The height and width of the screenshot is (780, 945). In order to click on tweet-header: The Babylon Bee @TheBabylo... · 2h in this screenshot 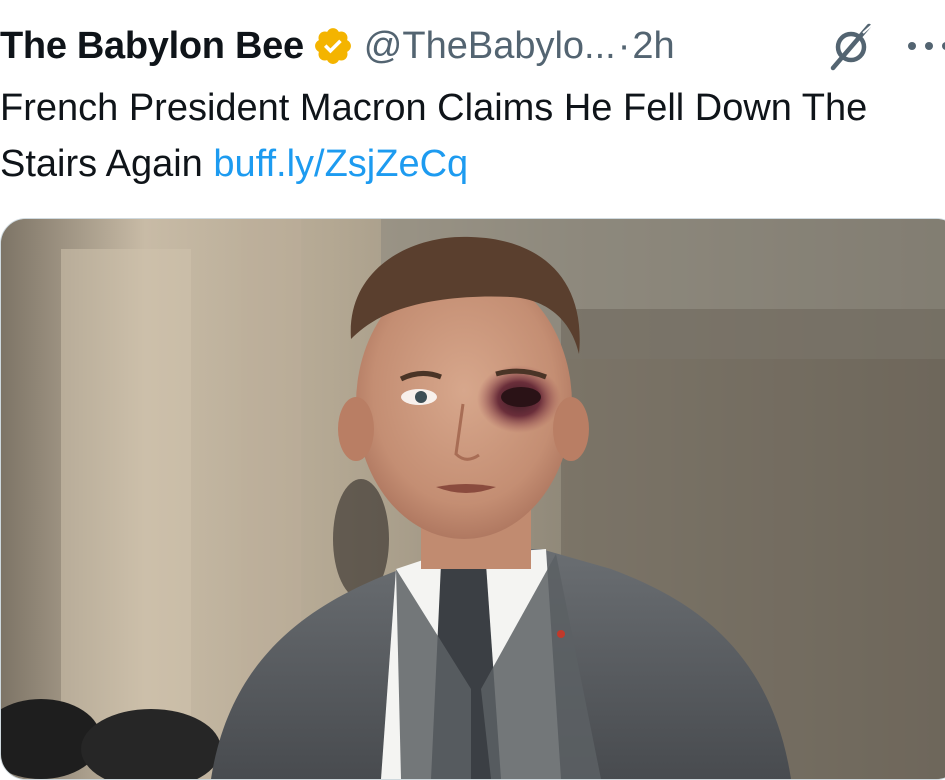, I will do `click(472, 46)`.